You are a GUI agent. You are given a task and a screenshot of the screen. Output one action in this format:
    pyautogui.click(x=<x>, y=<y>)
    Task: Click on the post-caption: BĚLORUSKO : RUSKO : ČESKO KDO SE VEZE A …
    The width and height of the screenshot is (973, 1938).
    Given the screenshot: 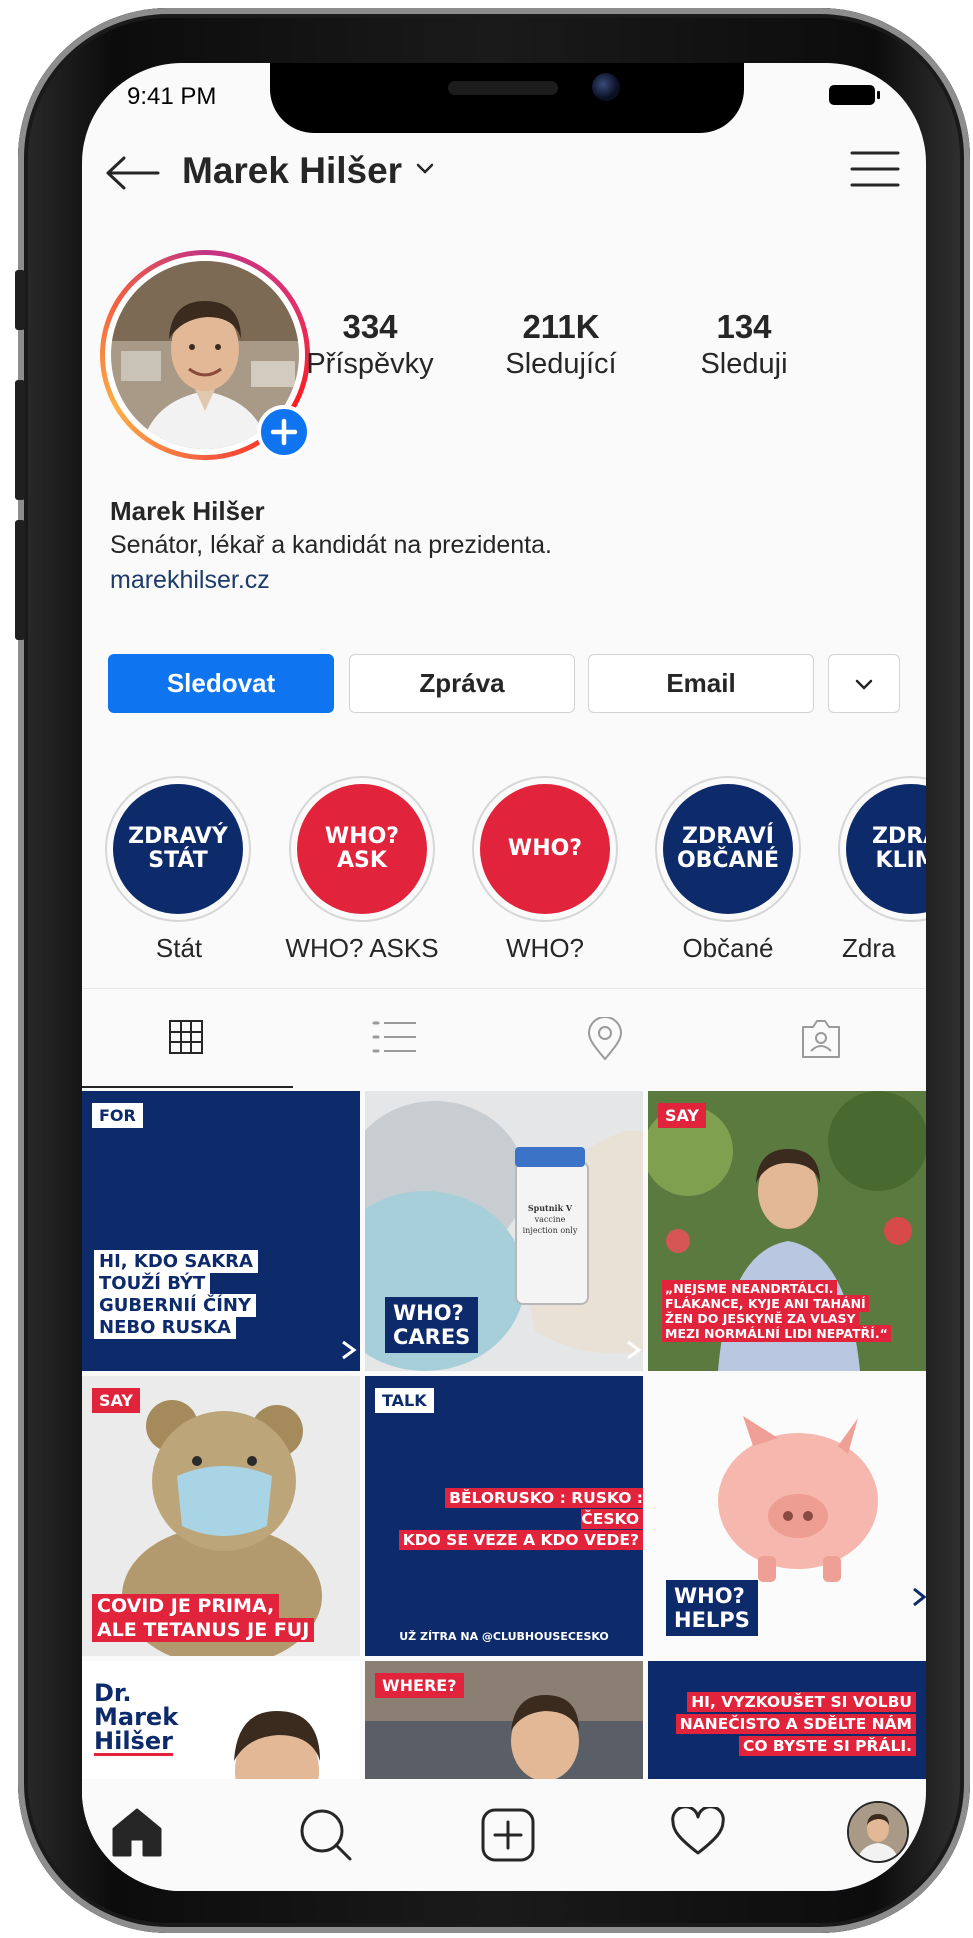 What is the action you would take?
    pyautogui.click(x=516, y=1519)
    